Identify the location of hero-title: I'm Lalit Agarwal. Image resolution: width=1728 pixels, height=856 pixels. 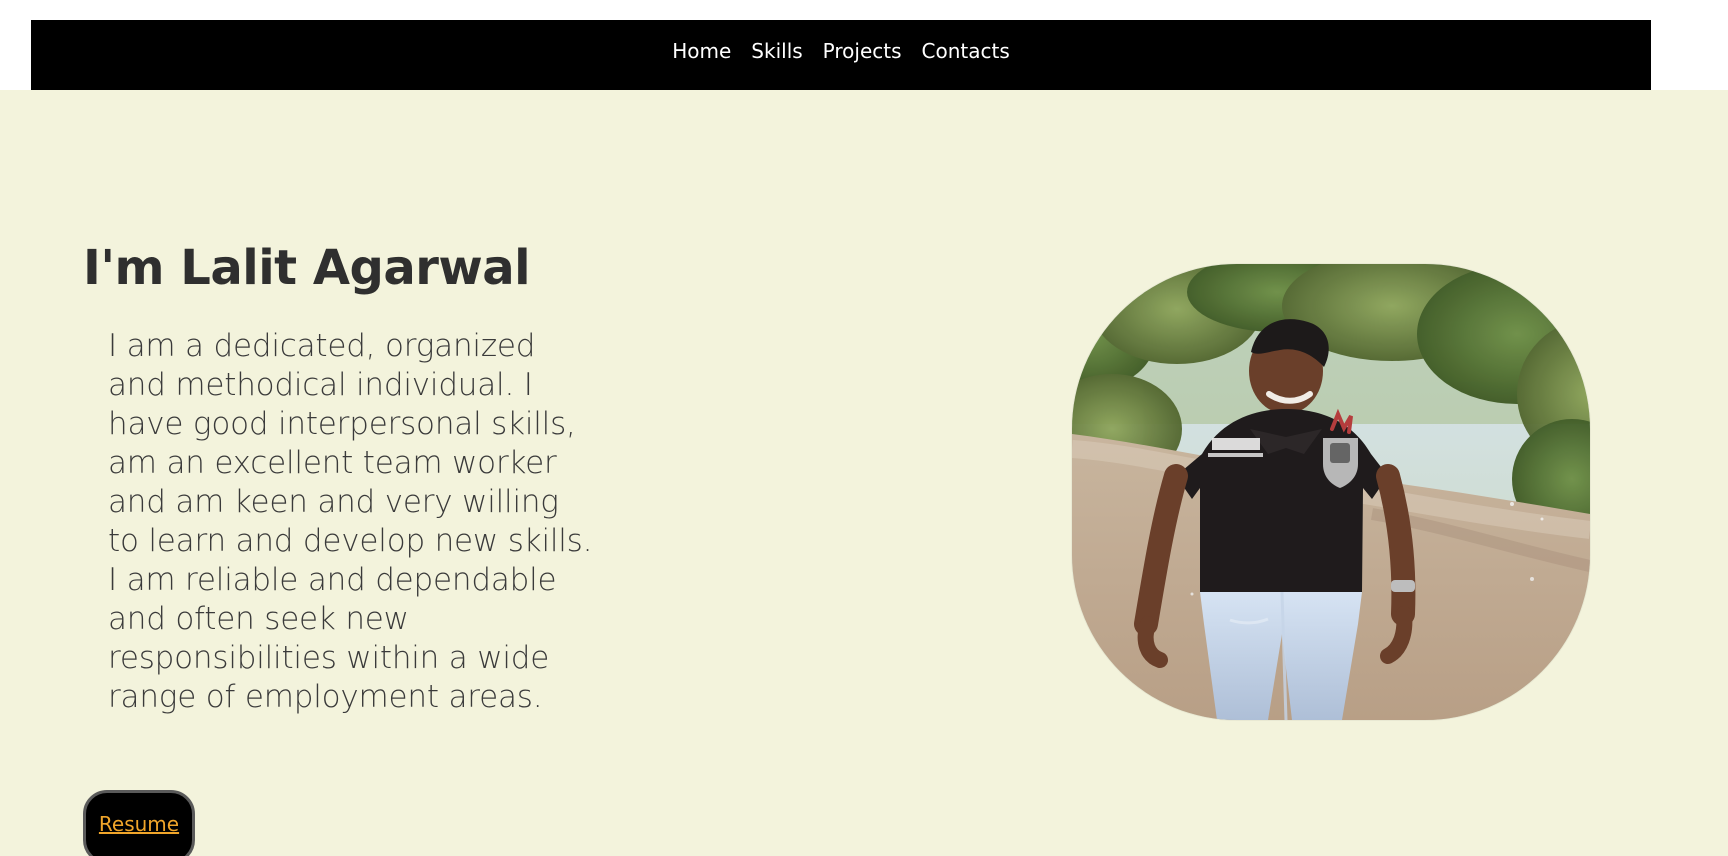
(307, 268).